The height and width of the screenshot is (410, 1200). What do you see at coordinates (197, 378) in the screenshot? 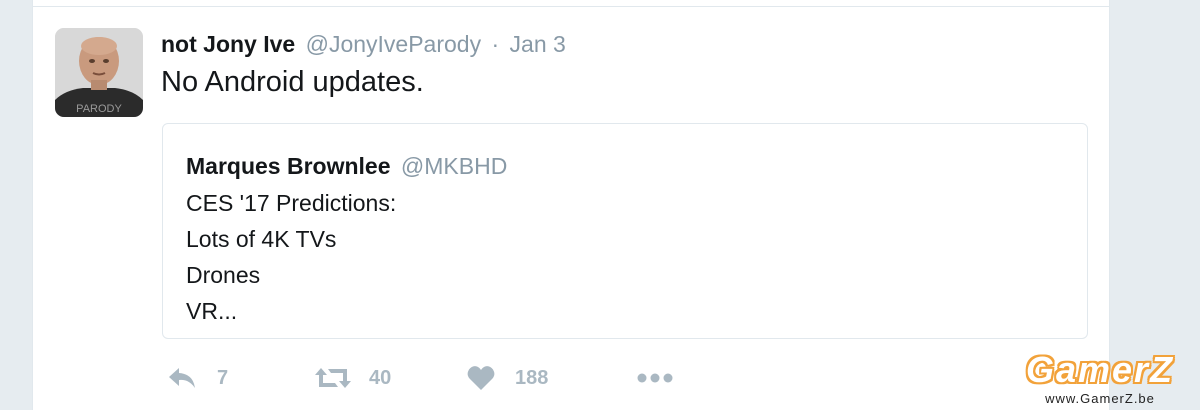
I see `reply-button: 7` at bounding box center [197, 378].